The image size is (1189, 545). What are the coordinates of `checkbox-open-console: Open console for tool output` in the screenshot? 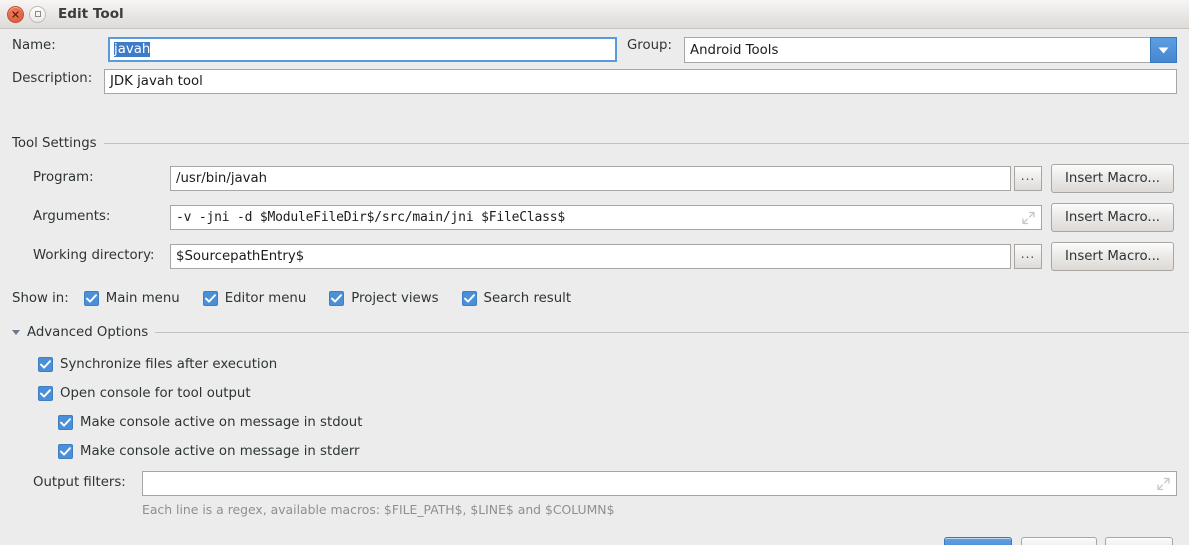 It's located at (144, 393).